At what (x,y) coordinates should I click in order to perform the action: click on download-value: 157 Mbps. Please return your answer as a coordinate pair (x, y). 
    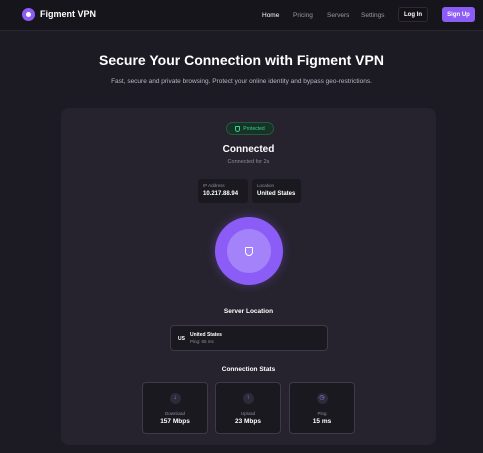
    Looking at the image, I should click on (175, 421).